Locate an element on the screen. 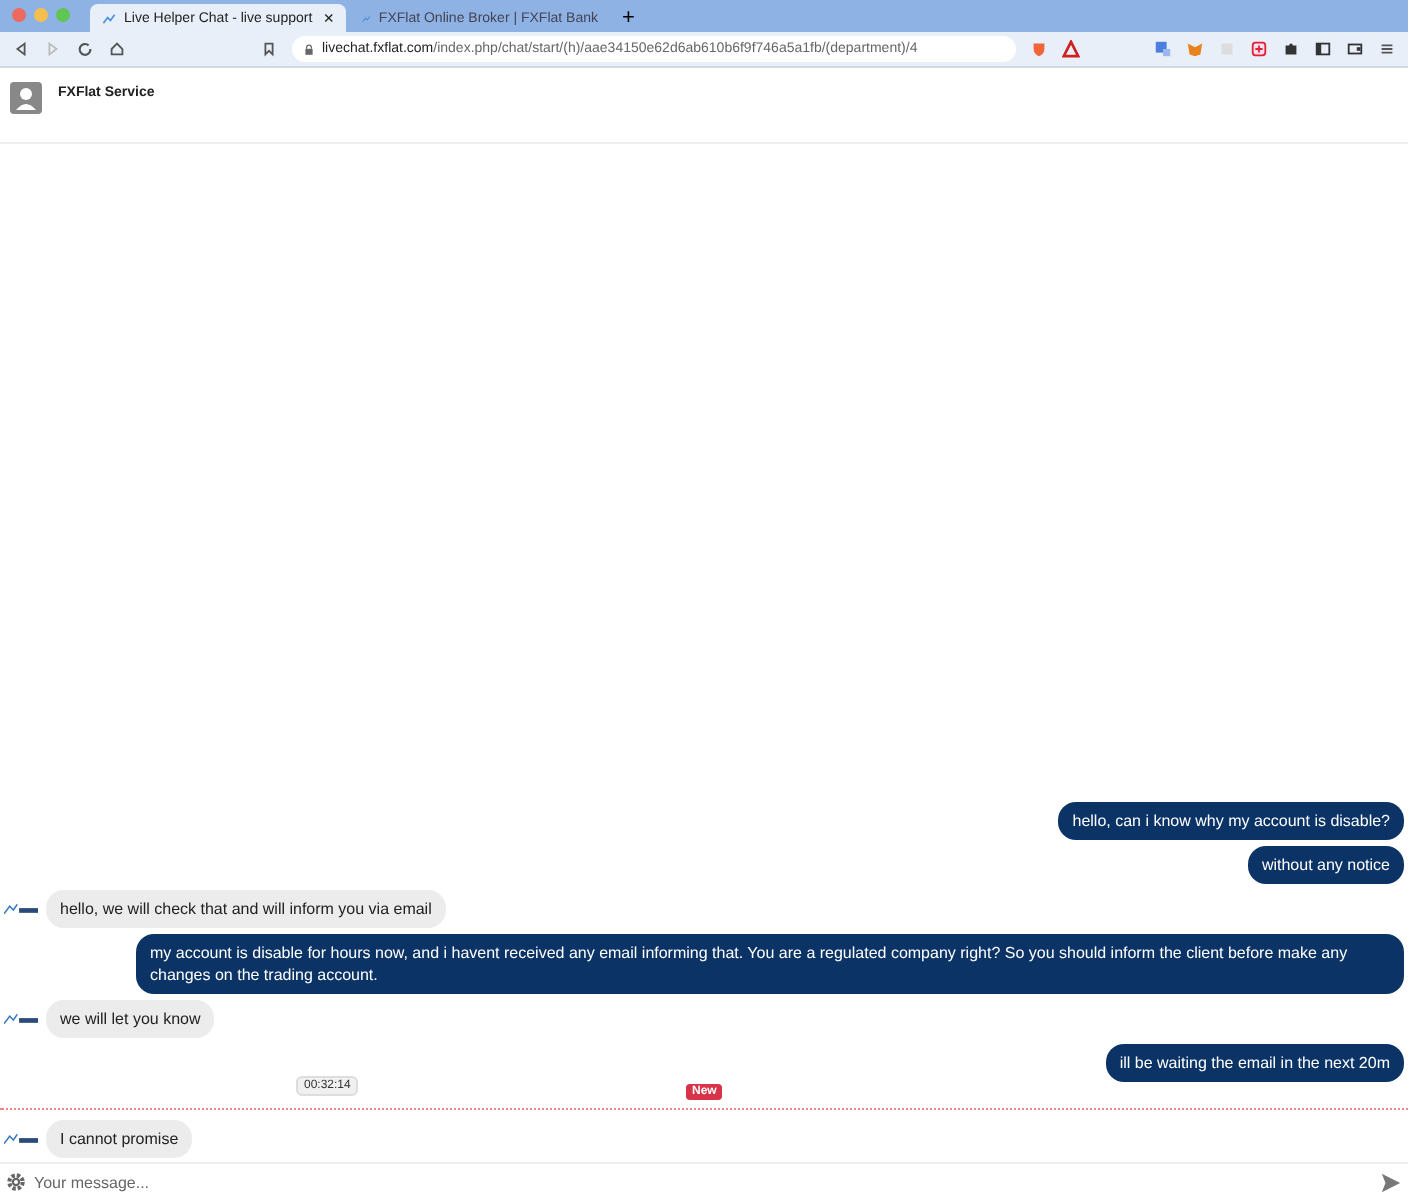 This screenshot has width=1408, height=1200. shield-icon is located at coordinates (1039, 49).